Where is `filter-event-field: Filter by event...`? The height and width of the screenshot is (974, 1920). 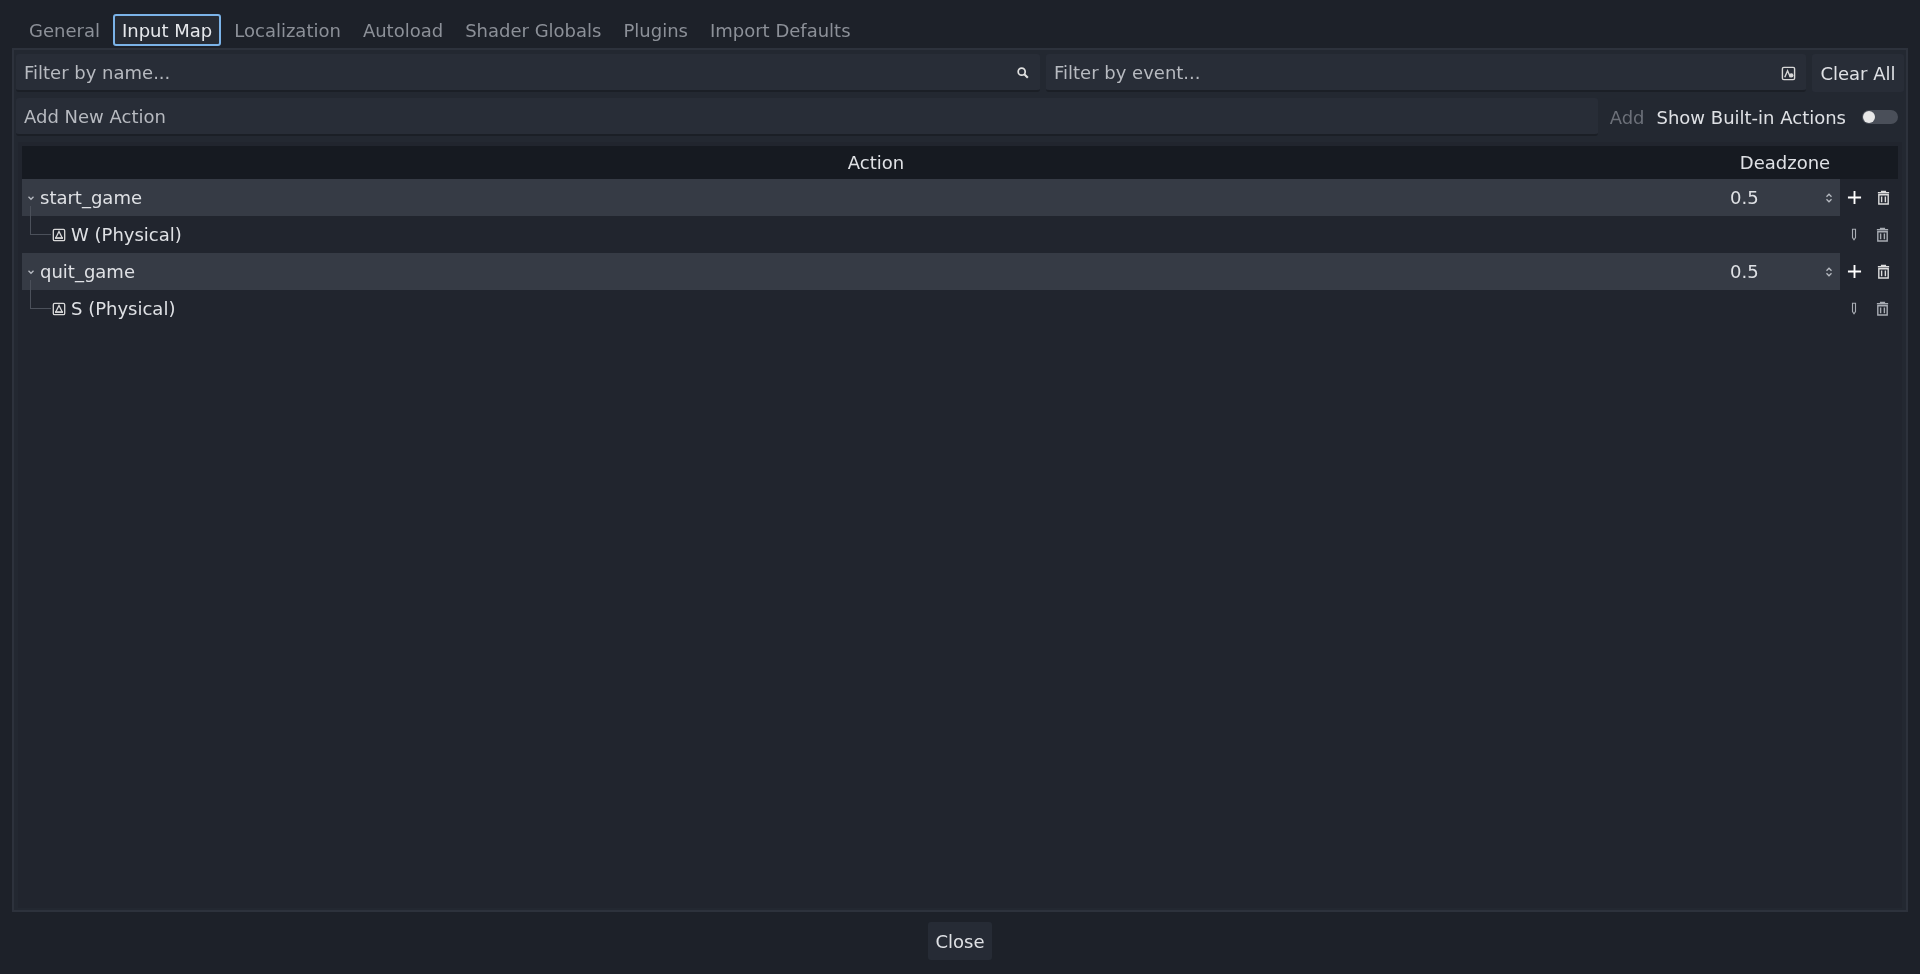
filter-event-field: Filter by event... is located at coordinates (1426, 73).